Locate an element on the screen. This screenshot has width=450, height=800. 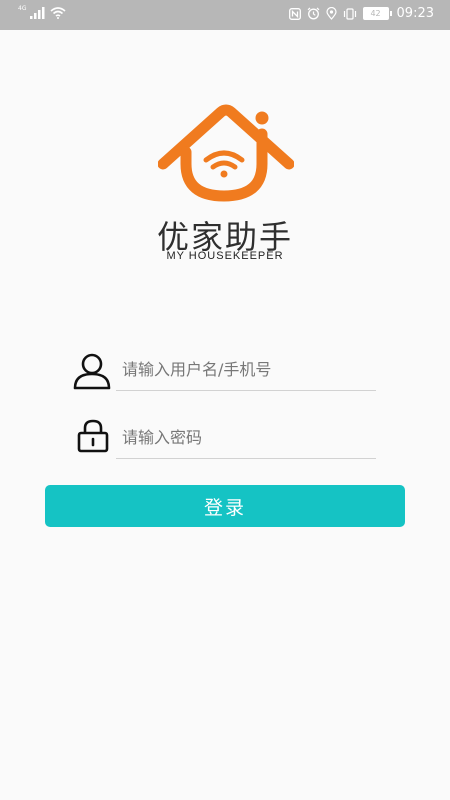
password-input is located at coordinates (246, 437).